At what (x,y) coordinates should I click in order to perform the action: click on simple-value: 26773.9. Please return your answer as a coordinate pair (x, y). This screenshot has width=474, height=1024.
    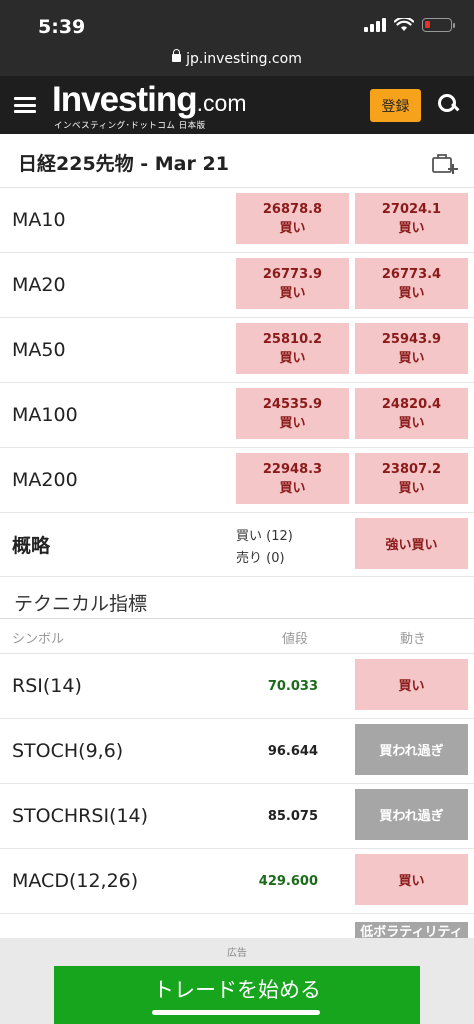
    Looking at the image, I should click on (292, 274).